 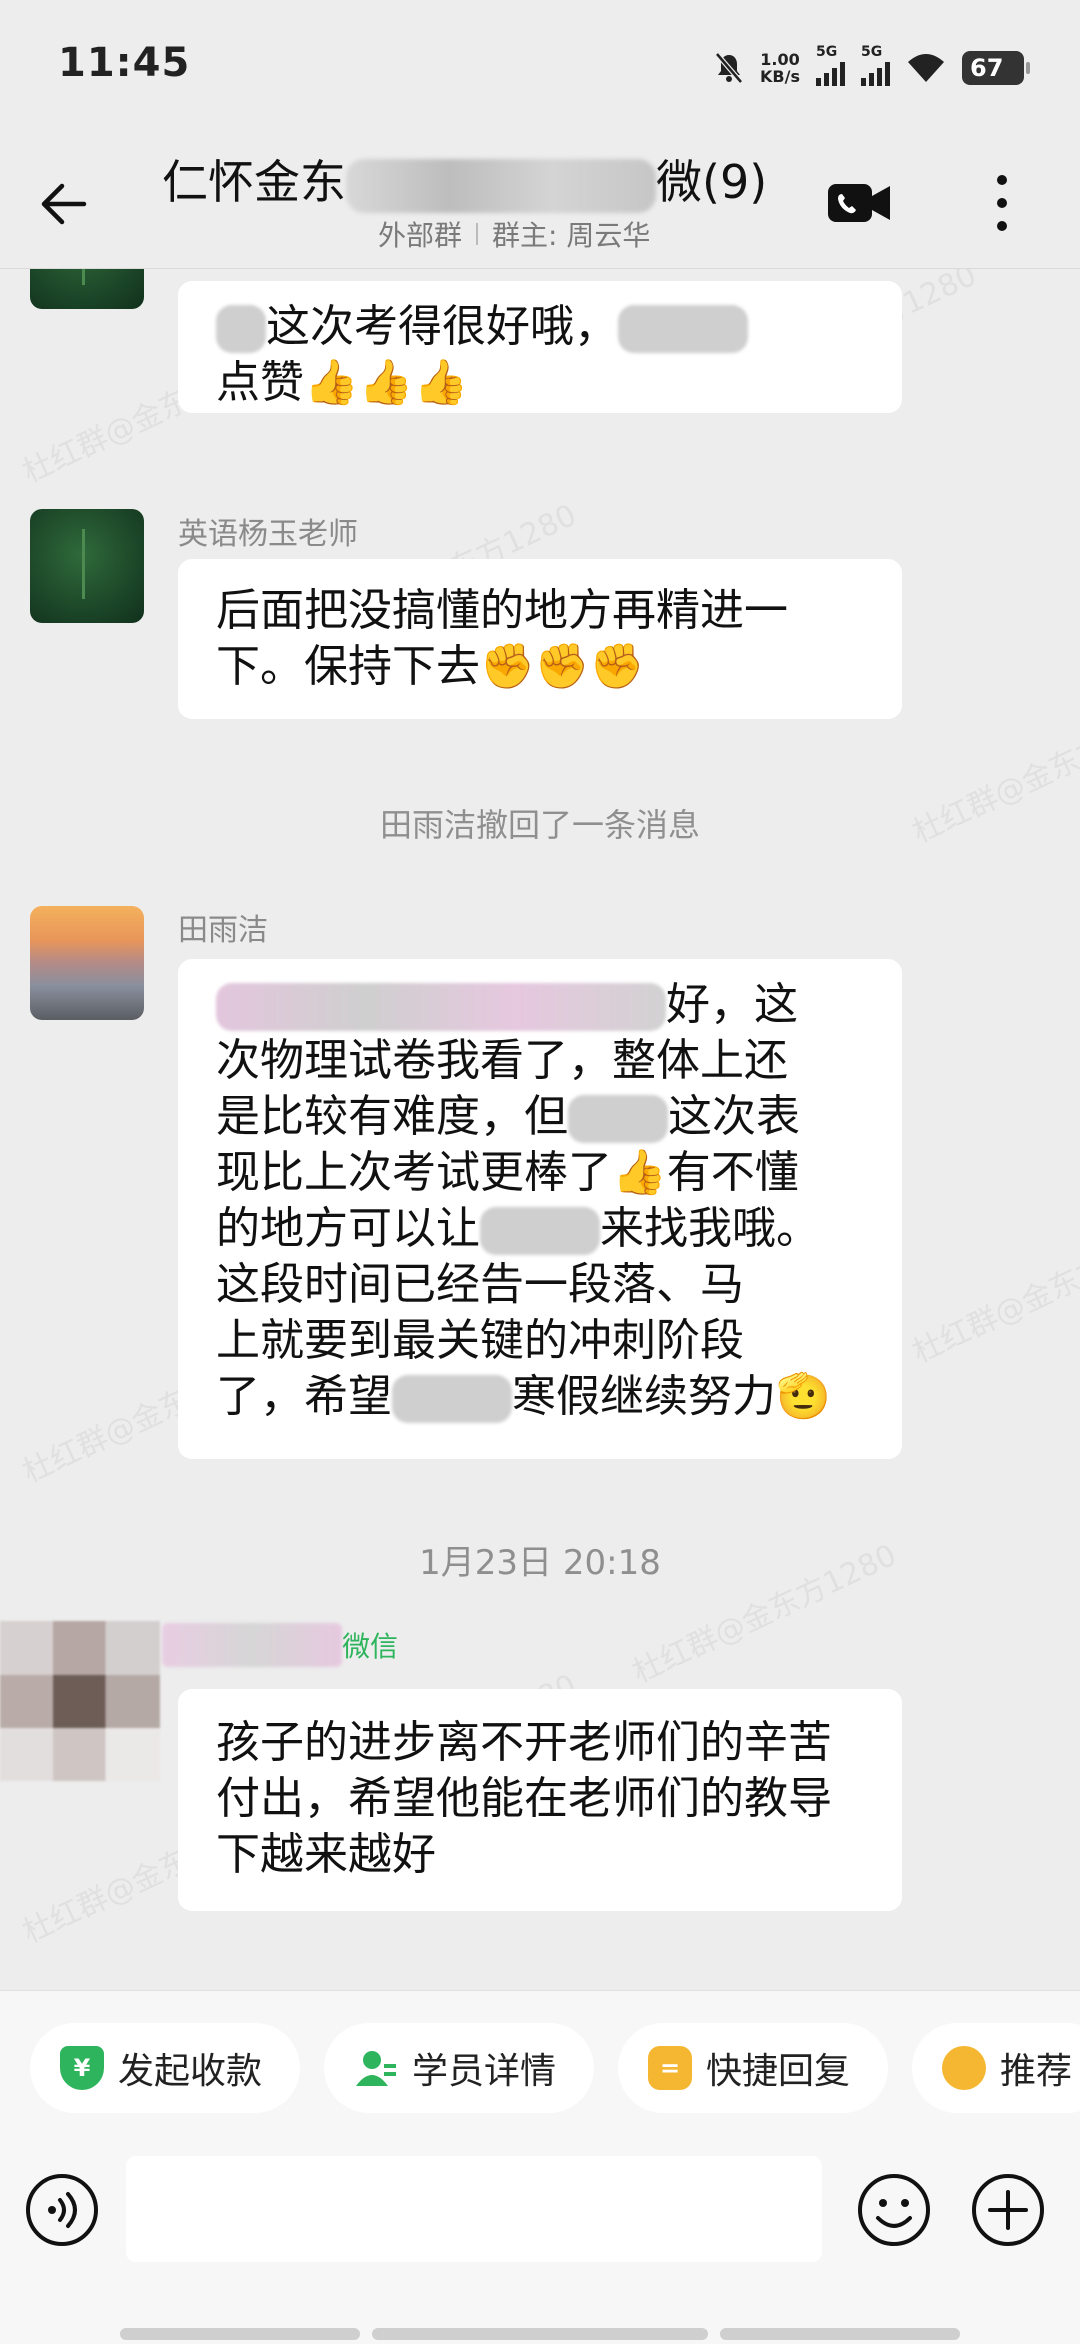 I want to click on gesture-navigation-bar, so click(x=540, y=2329).